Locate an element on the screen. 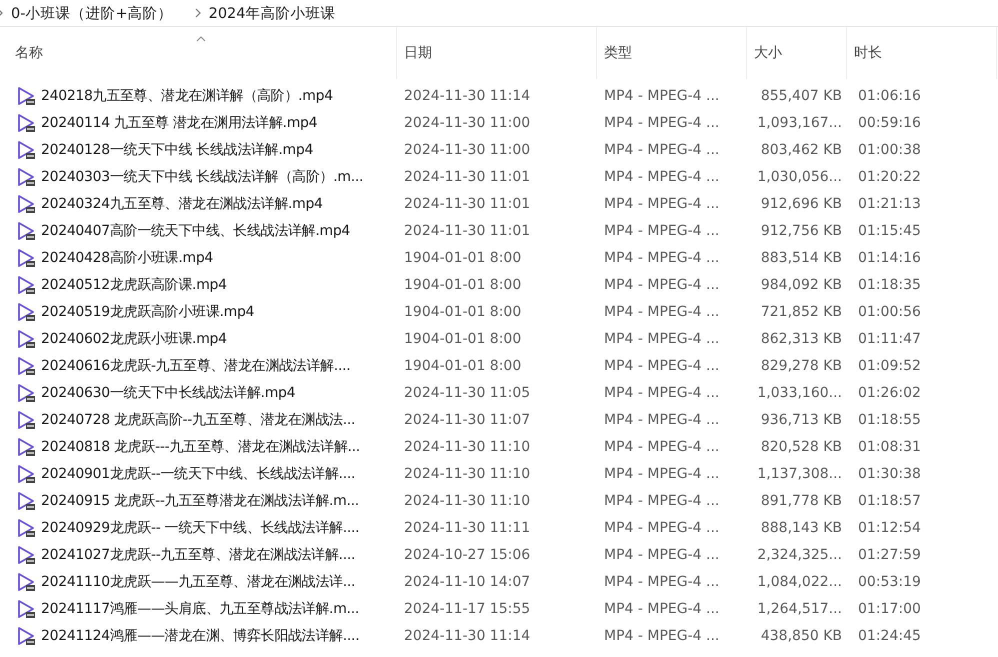 Image resolution: width=998 pixels, height=657 pixels. duration-cell: 01:30:38 is located at coordinates (889, 474).